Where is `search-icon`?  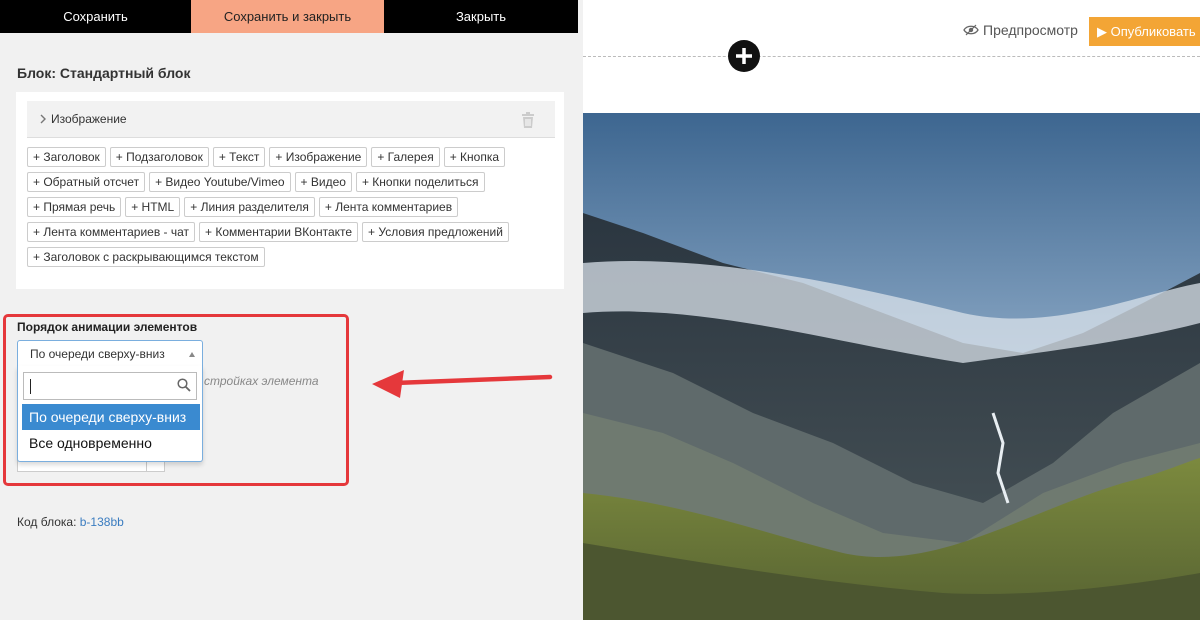 search-icon is located at coordinates (184, 387).